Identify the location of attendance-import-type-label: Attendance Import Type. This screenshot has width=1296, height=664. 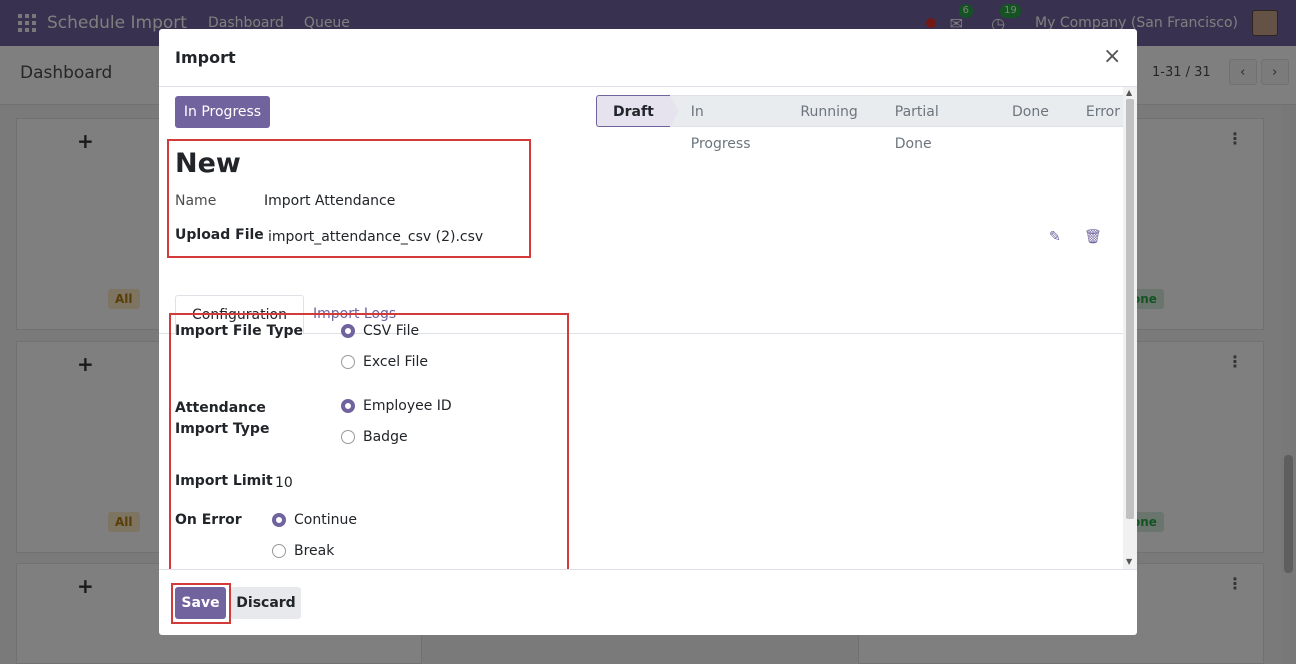
(222, 418).